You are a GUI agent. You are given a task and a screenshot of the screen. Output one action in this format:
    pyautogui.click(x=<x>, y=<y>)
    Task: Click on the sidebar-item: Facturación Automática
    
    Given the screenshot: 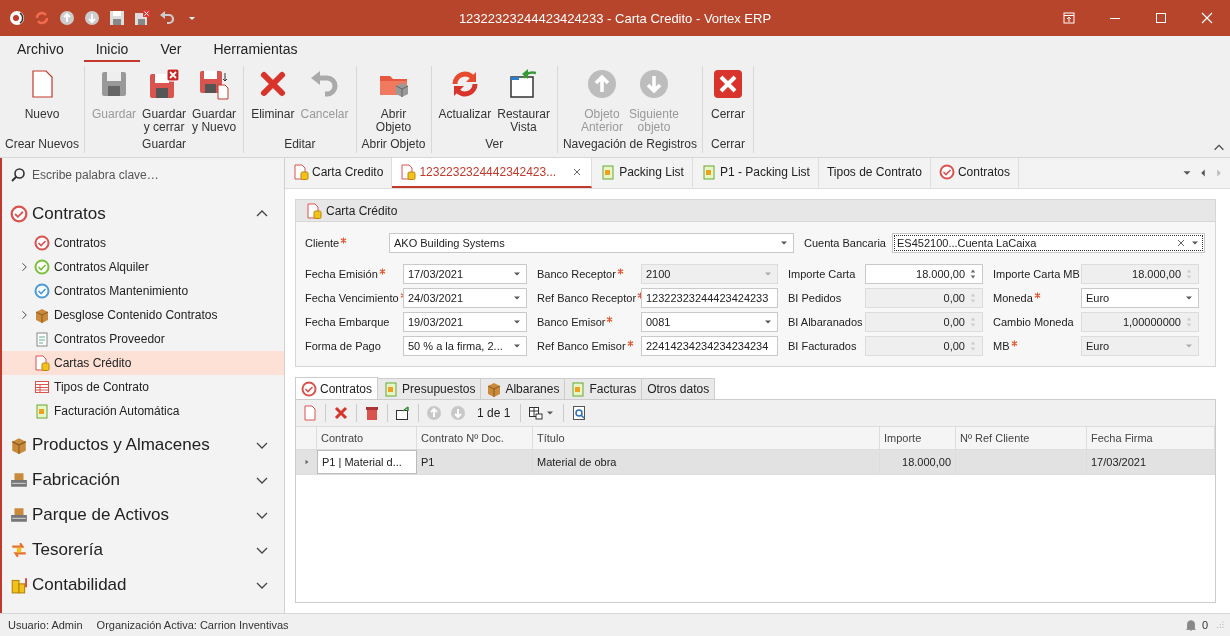 What is the action you would take?
    pyautogui.click(x=143, y=411)
    